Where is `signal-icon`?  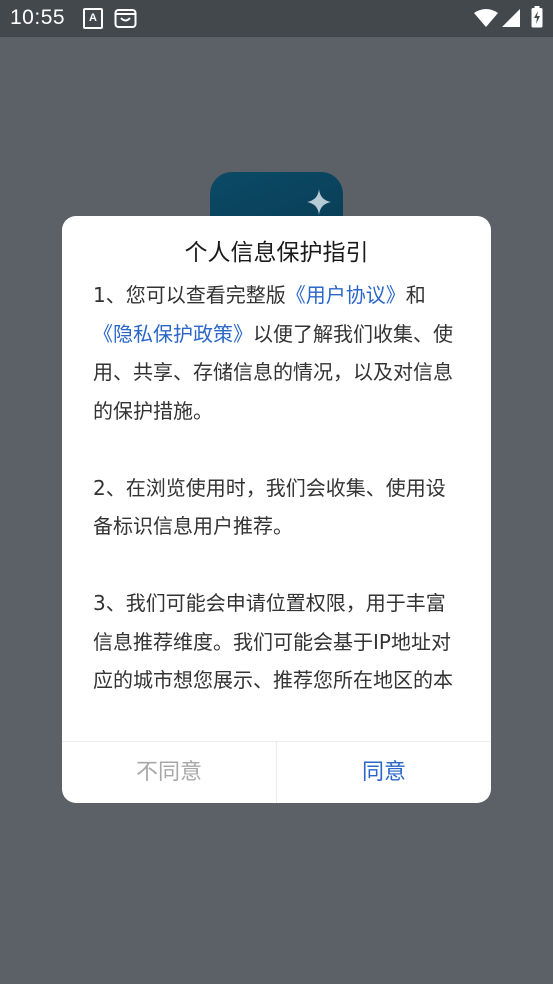
signal-icon is located at coordinates (511, 20).